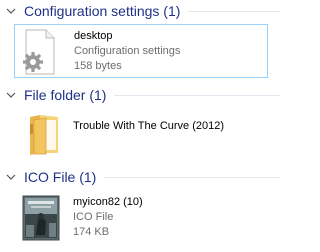 This screenshot has height=252, width=320. I want to click on ico-thumbnail-icon, so click(41, 220).